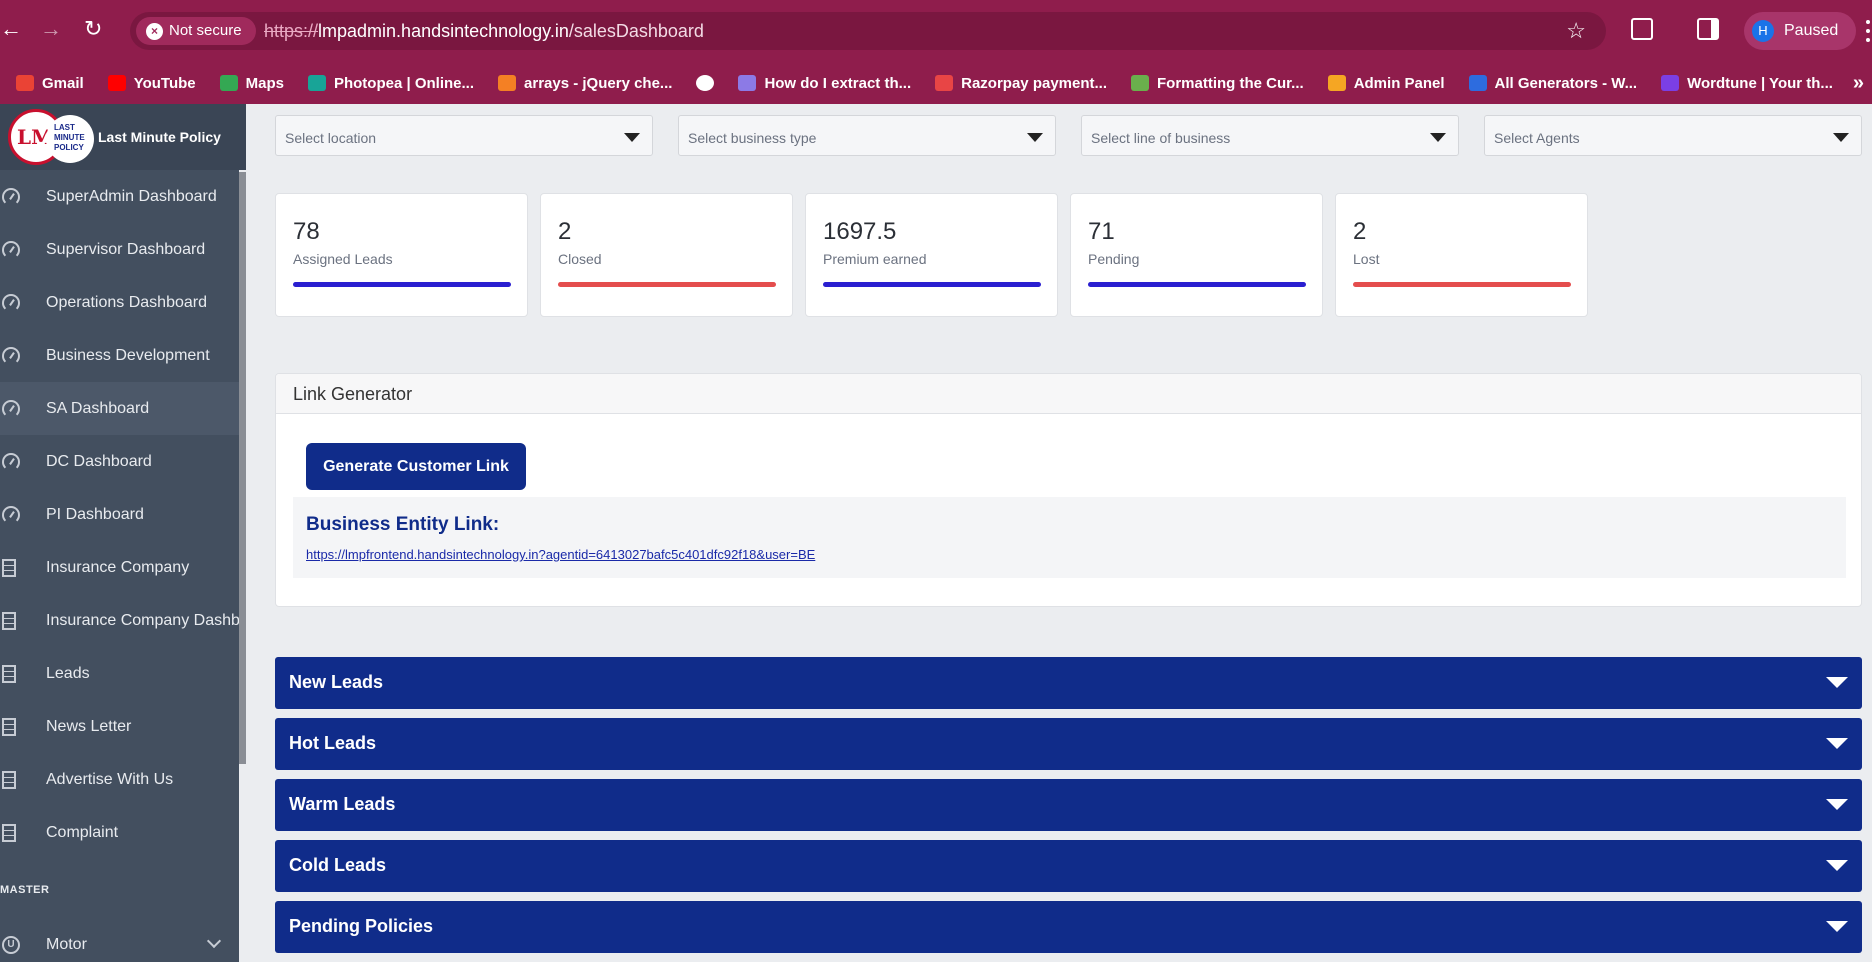  Describe the element at coordinates (1068, 927) in the screenshot. I see `accordion-pending-policies: Pending Policies` at that location.